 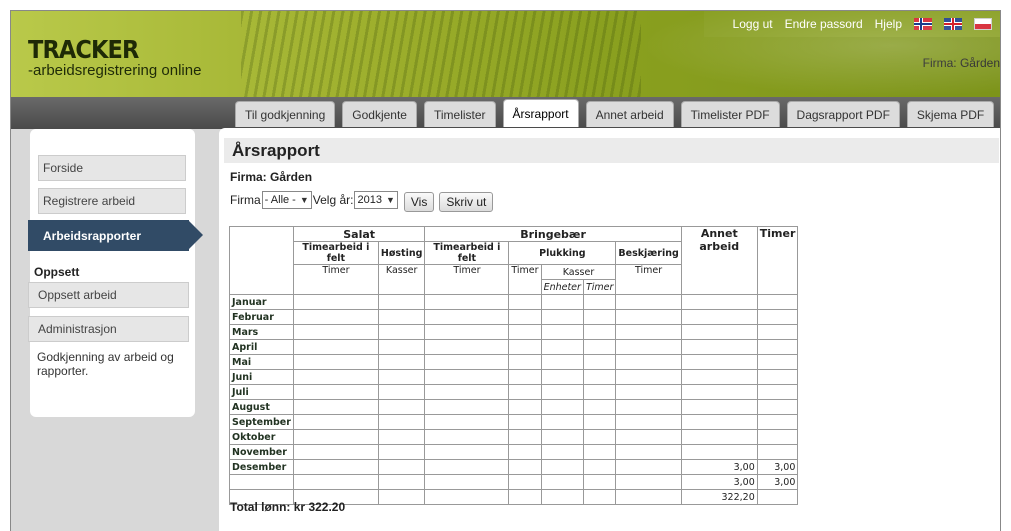 What do you see at coordinates (276, 150) in the screenshot?
I see `page-title: Årsrapport` at bounding box center [276, 150].